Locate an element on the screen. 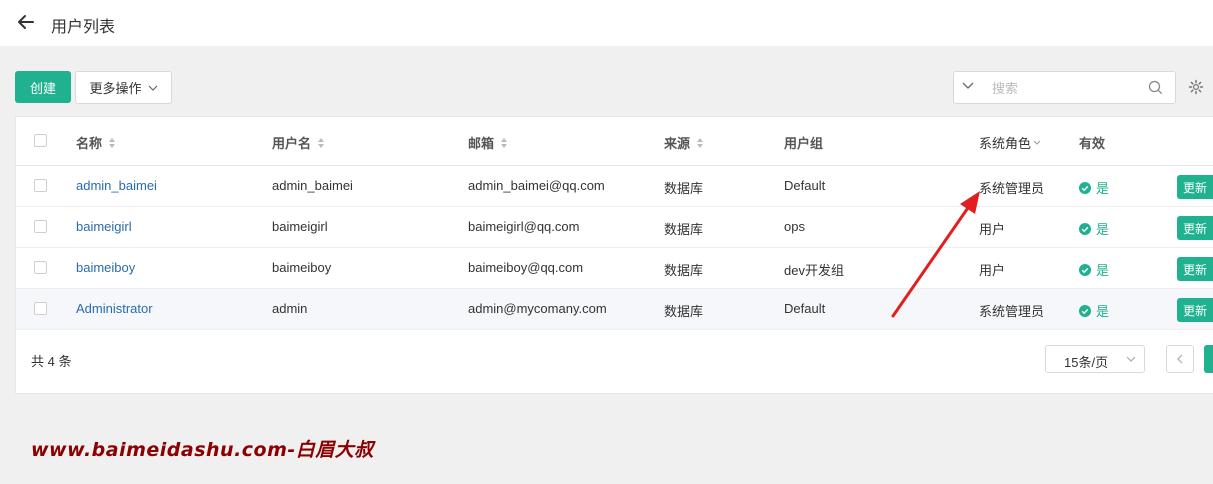 This screenshot has width=1213, height=484. user-name-link: Administrator is located at coordinates (114, 308).